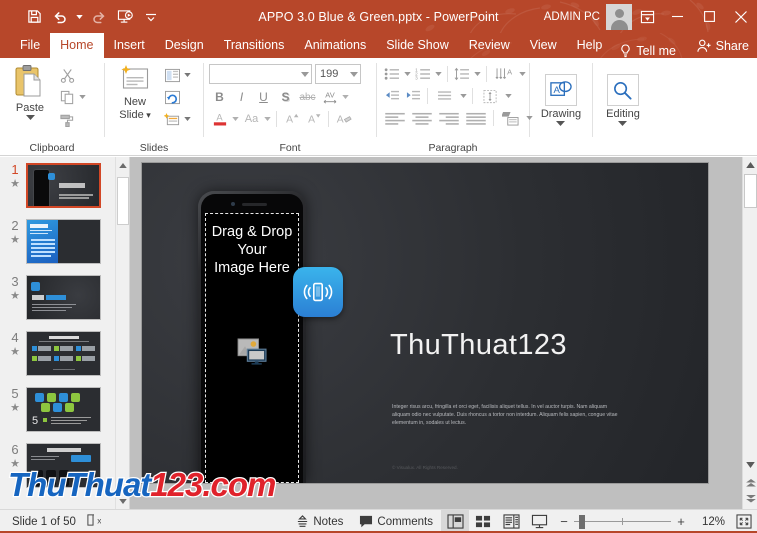 This screenshot has width=757, height=533. What do you see at coordinates (172, 119) in the screenshot?
I see `section-button` at bounding box center [172, 119].